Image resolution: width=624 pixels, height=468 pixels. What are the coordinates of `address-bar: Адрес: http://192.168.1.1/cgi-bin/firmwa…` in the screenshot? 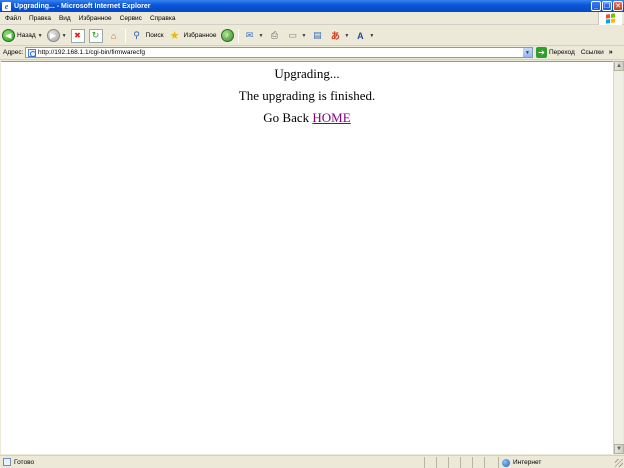 It's located at (312, 53).